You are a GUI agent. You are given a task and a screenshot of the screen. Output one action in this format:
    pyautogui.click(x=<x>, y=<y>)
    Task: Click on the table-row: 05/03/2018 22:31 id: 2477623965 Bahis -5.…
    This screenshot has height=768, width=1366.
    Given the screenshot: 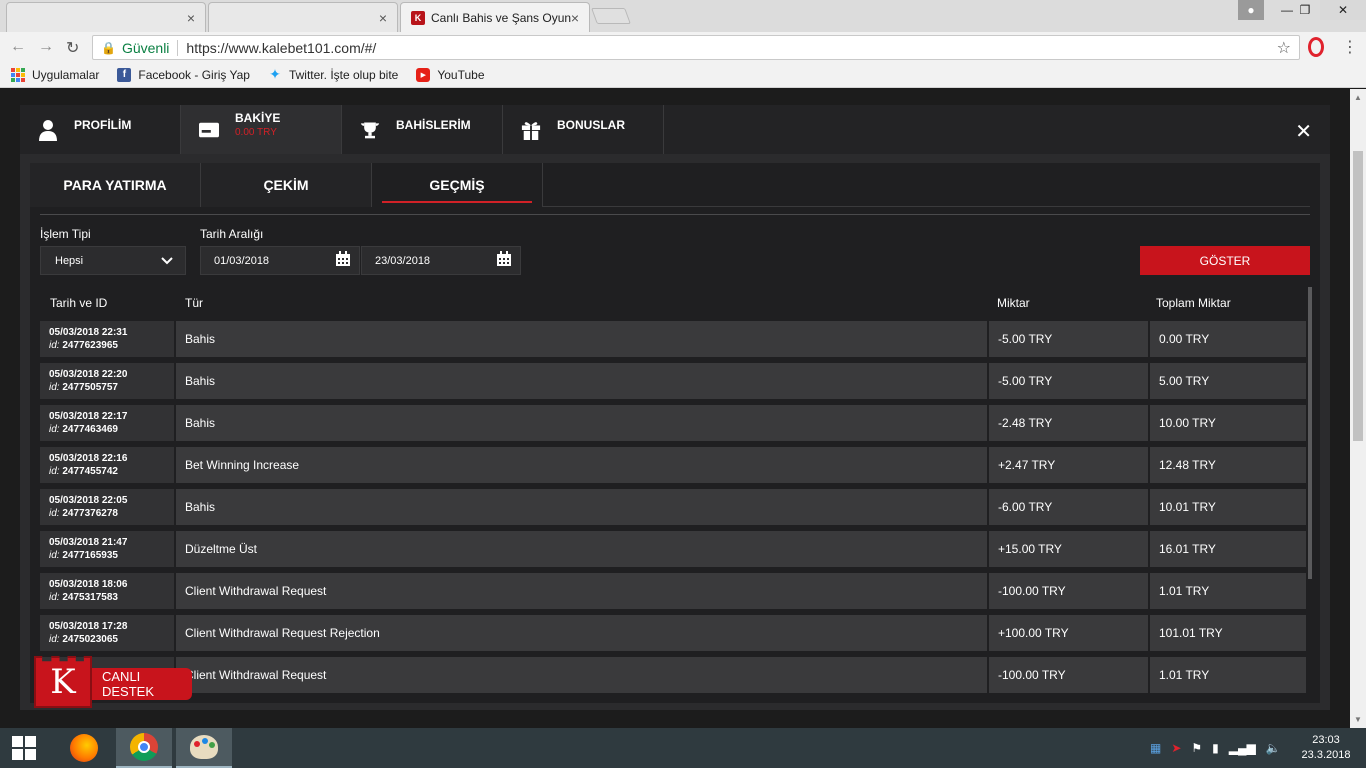 What is the action you would take?
    pyautogui.click(x=673, y=339)
    